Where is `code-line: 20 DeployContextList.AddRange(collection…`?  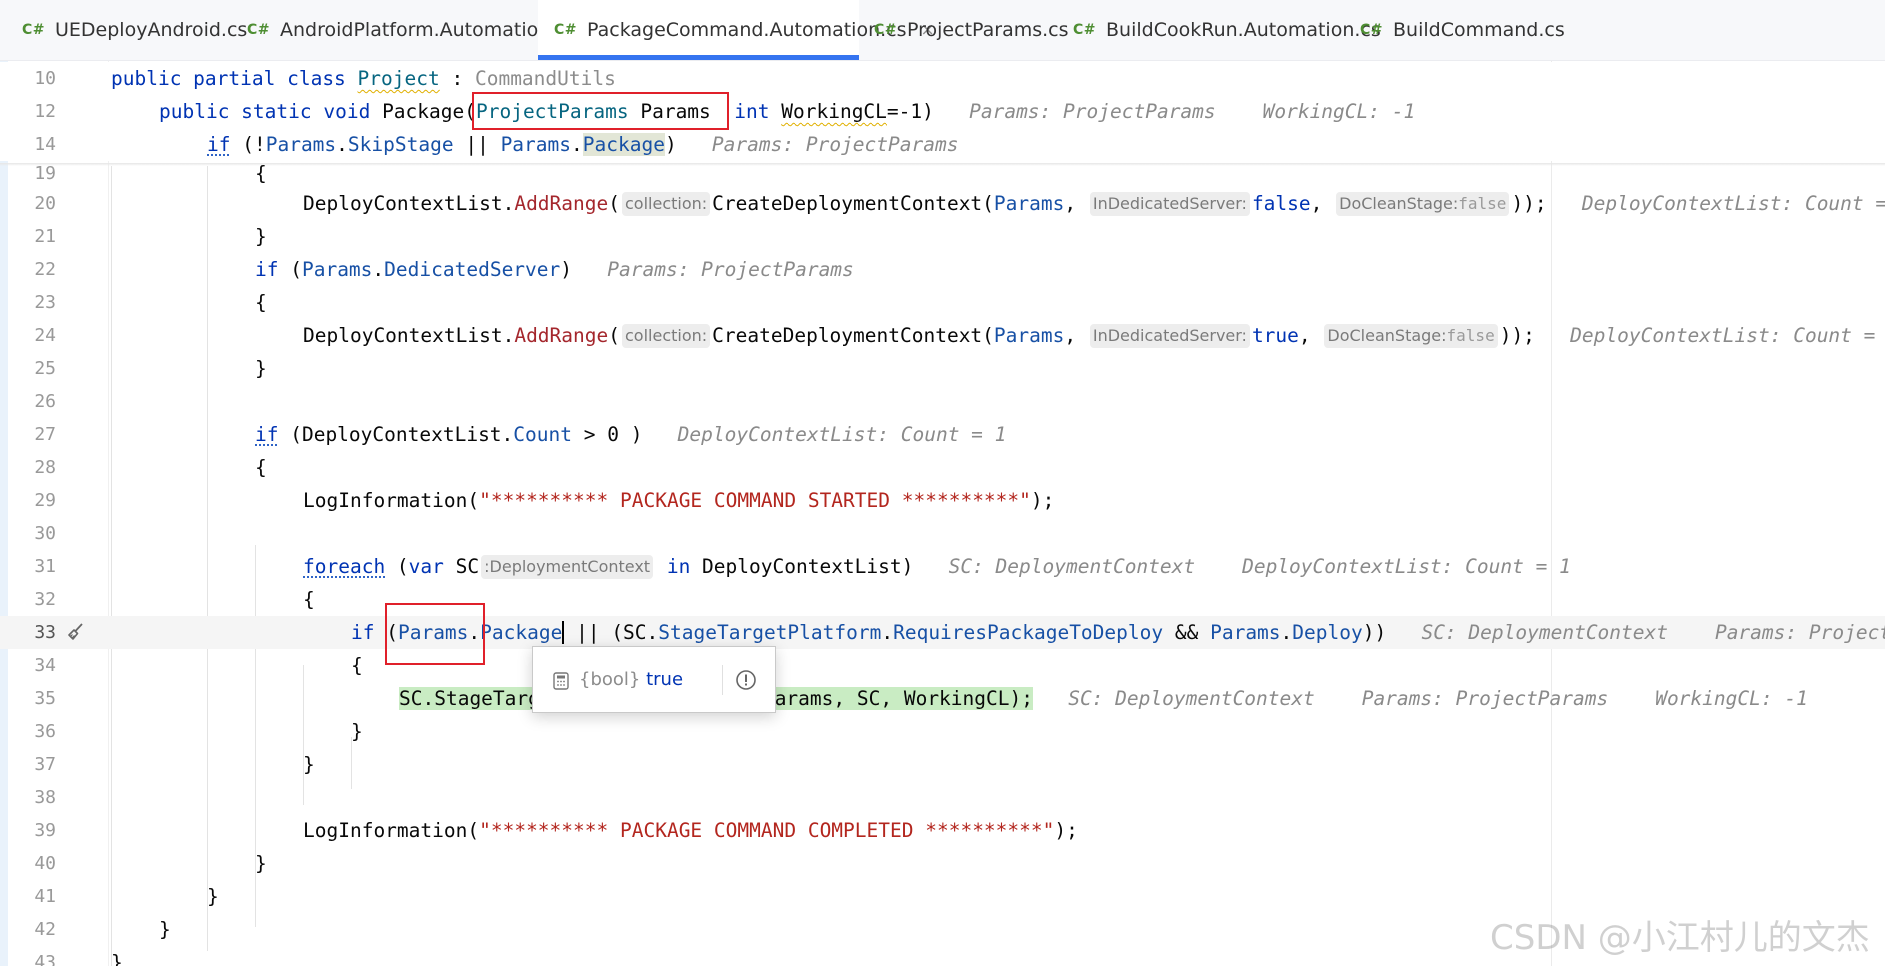 code-line: 20 DeployContextList.AddRange(collection… is located at coordinates (942, 203).